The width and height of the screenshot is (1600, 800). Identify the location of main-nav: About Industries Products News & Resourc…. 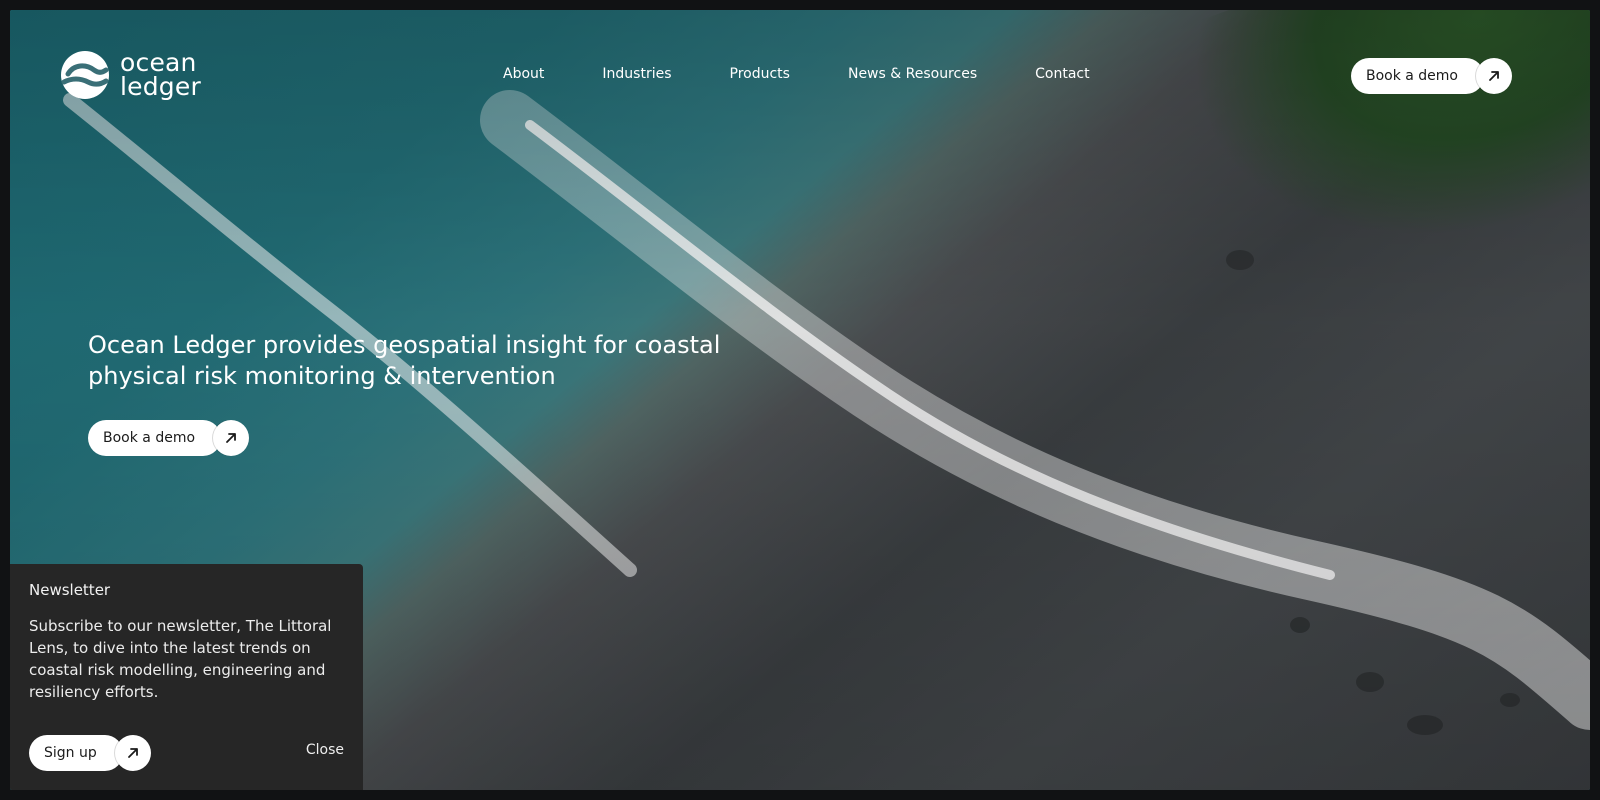
(825, 74).